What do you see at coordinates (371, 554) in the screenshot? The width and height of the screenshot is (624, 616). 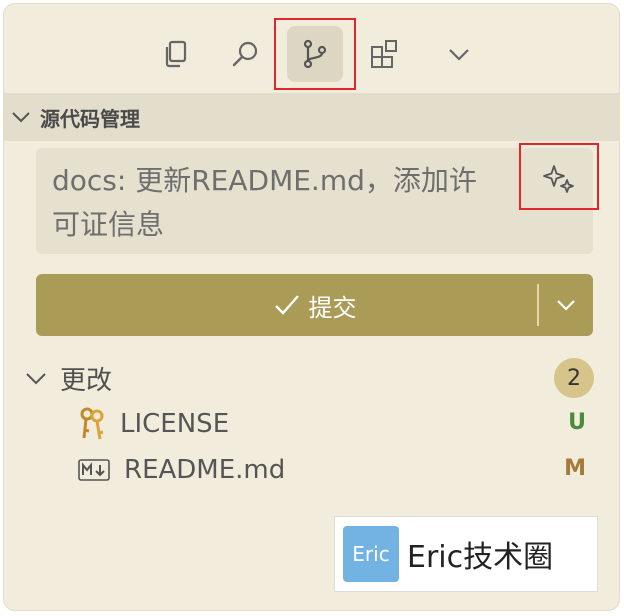 I see `watermark-logo: Eric` at bounding box center [371, 554].